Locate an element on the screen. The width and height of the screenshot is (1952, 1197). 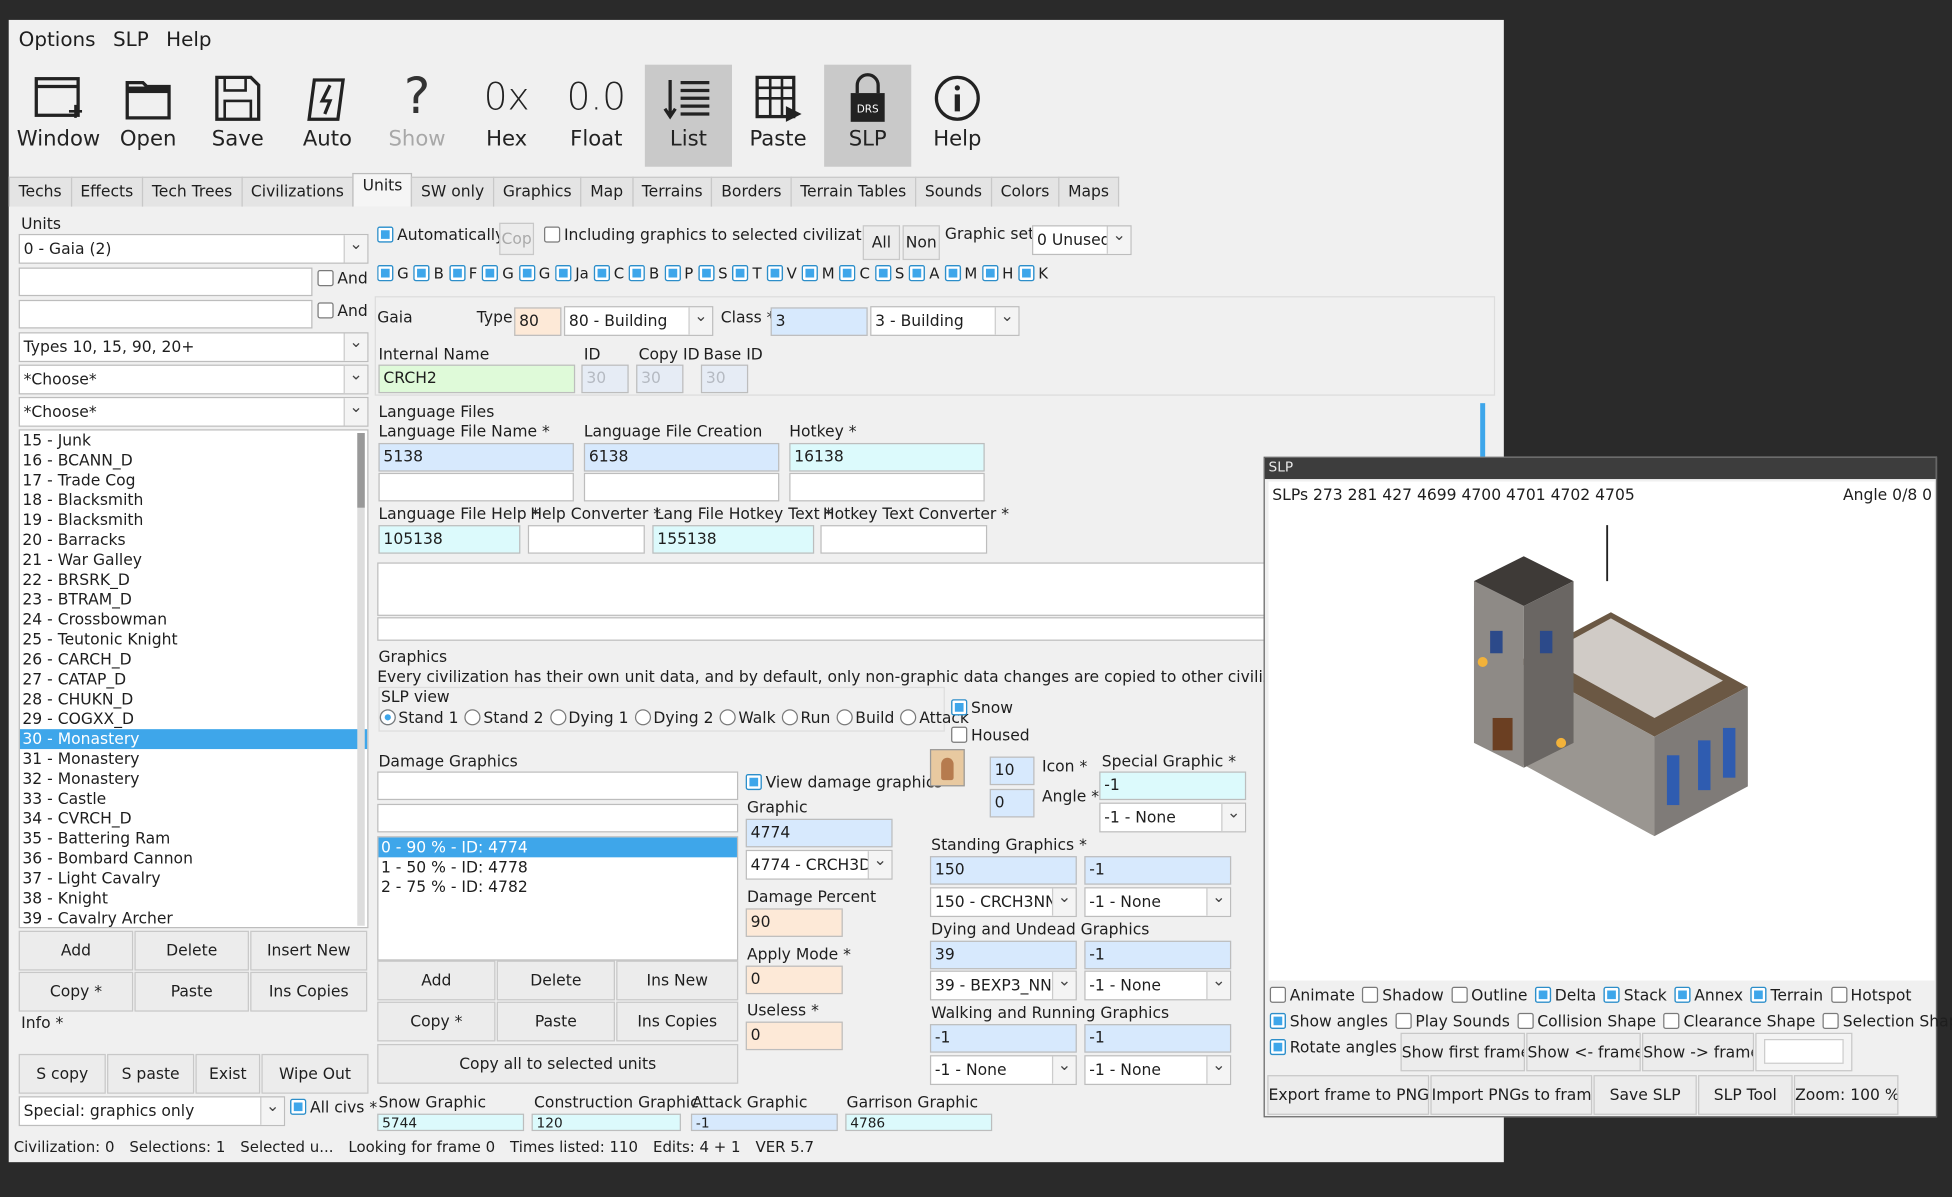
useless-input: 0 is located at coordinates (794, 1036).